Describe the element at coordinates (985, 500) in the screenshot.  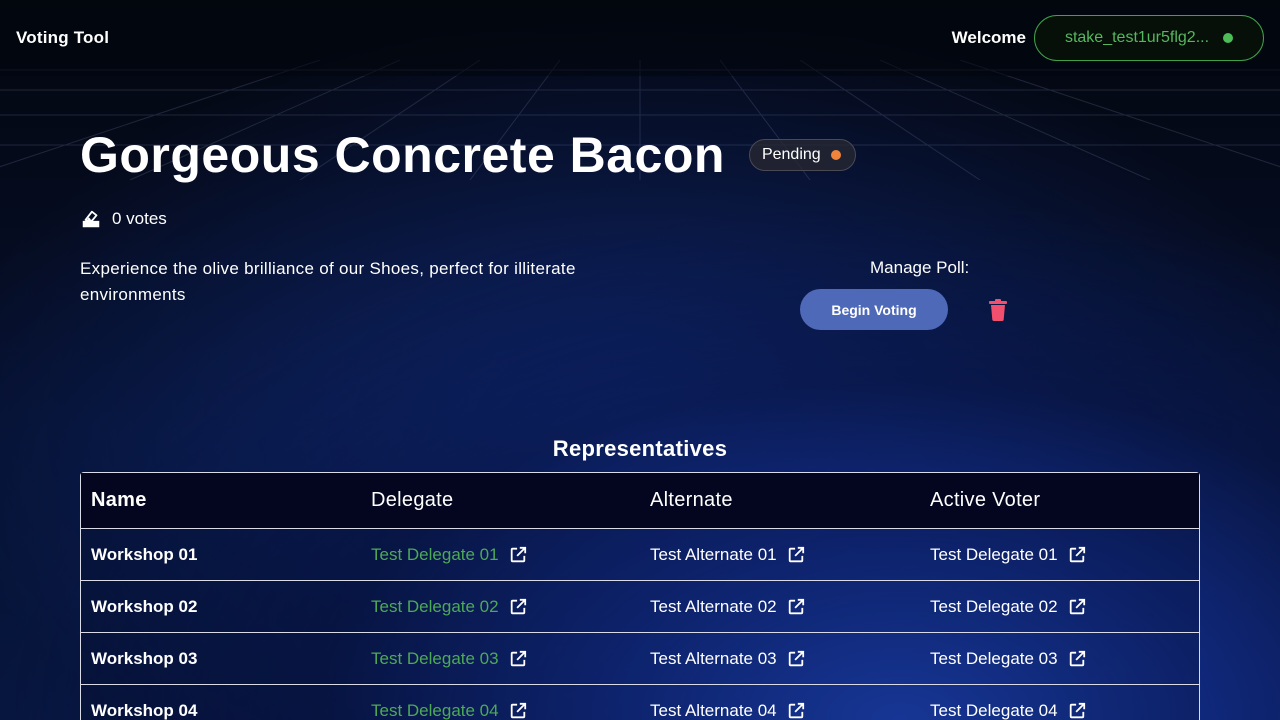
I see `column-header-active-voter: Active Voter` at that location.